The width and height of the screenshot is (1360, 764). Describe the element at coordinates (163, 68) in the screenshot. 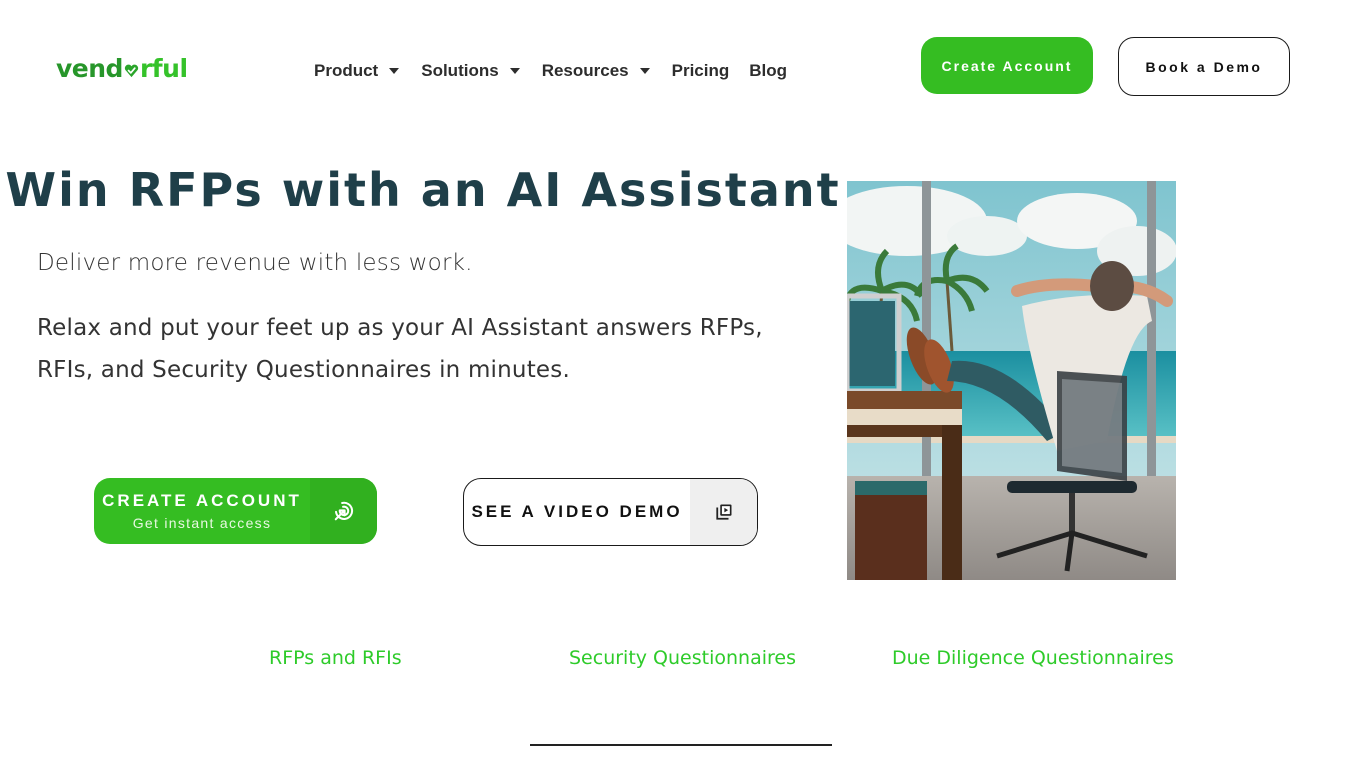

I see `logo-text-part2: rful` at that location.